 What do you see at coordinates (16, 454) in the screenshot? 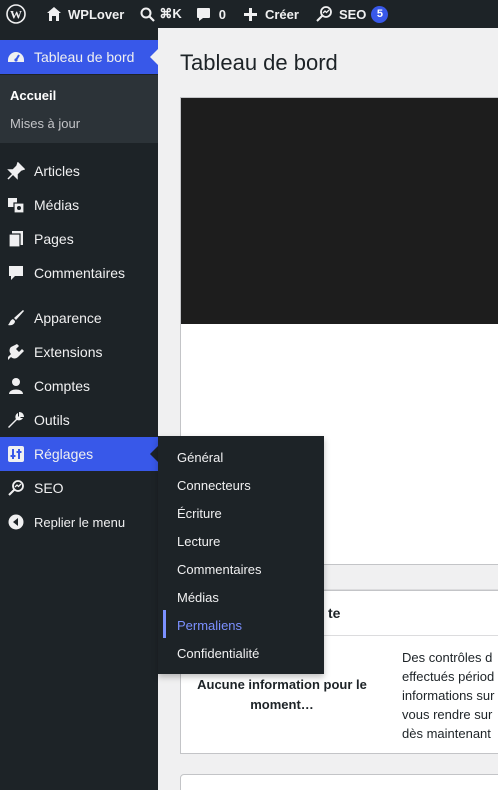
I see `settings-icon` at bounding box center [16, 454].